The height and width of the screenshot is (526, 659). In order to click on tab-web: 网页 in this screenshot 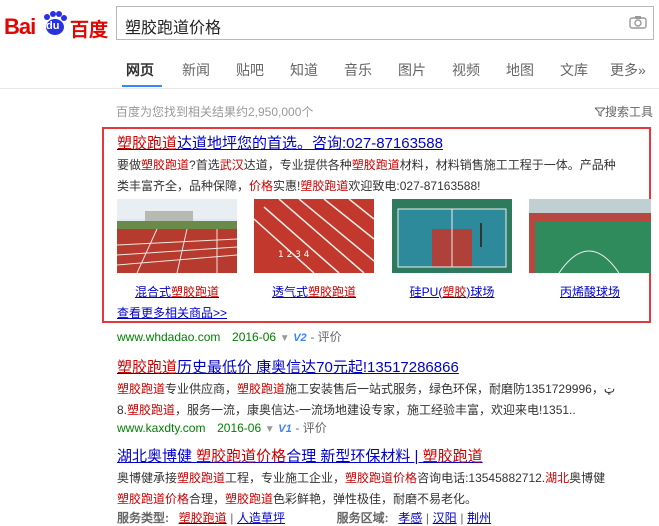, I will do `click(140, 70)`.